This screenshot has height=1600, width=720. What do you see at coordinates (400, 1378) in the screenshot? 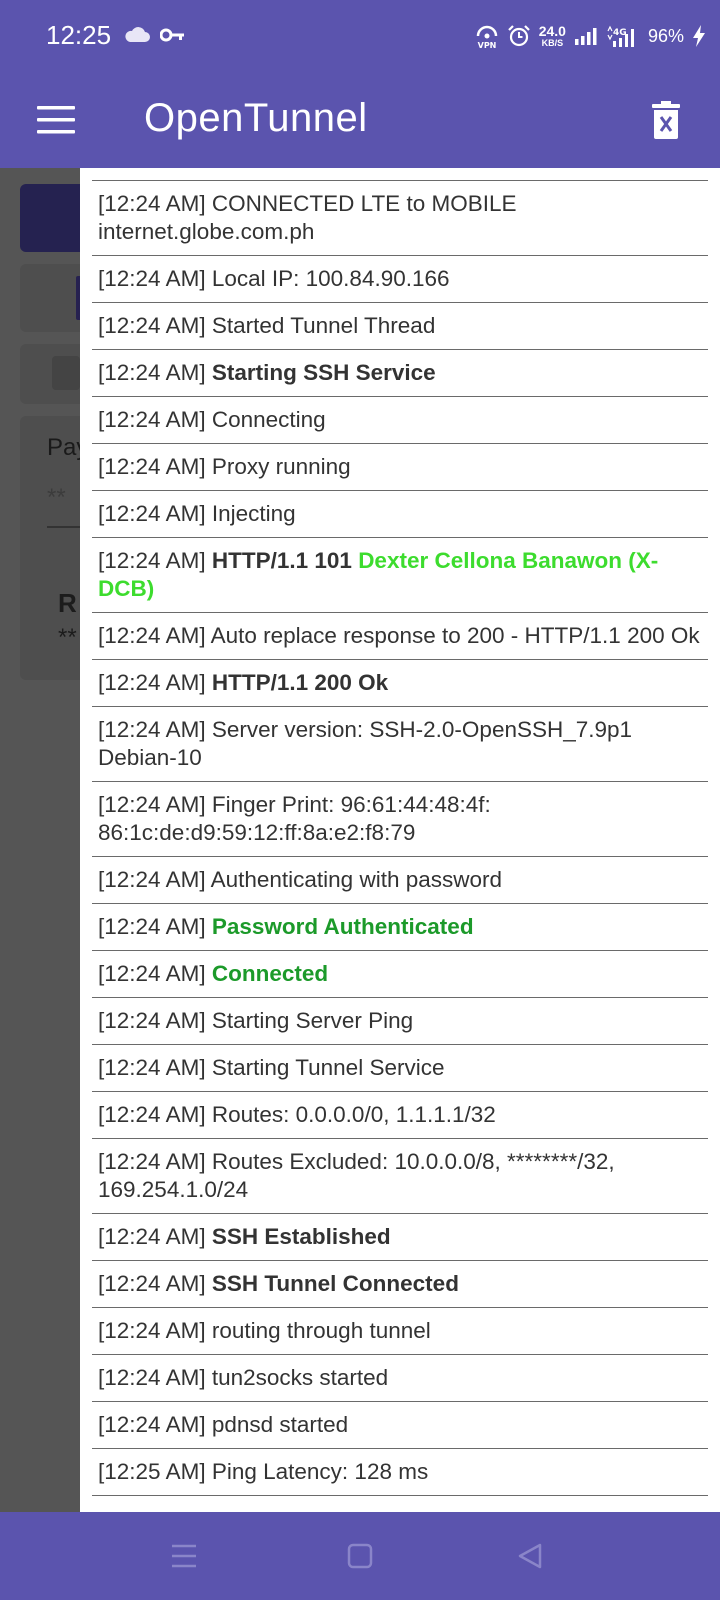
I see `log-entry: [12:24 AM] tun2socks started` at bounding box center [400, 1378].